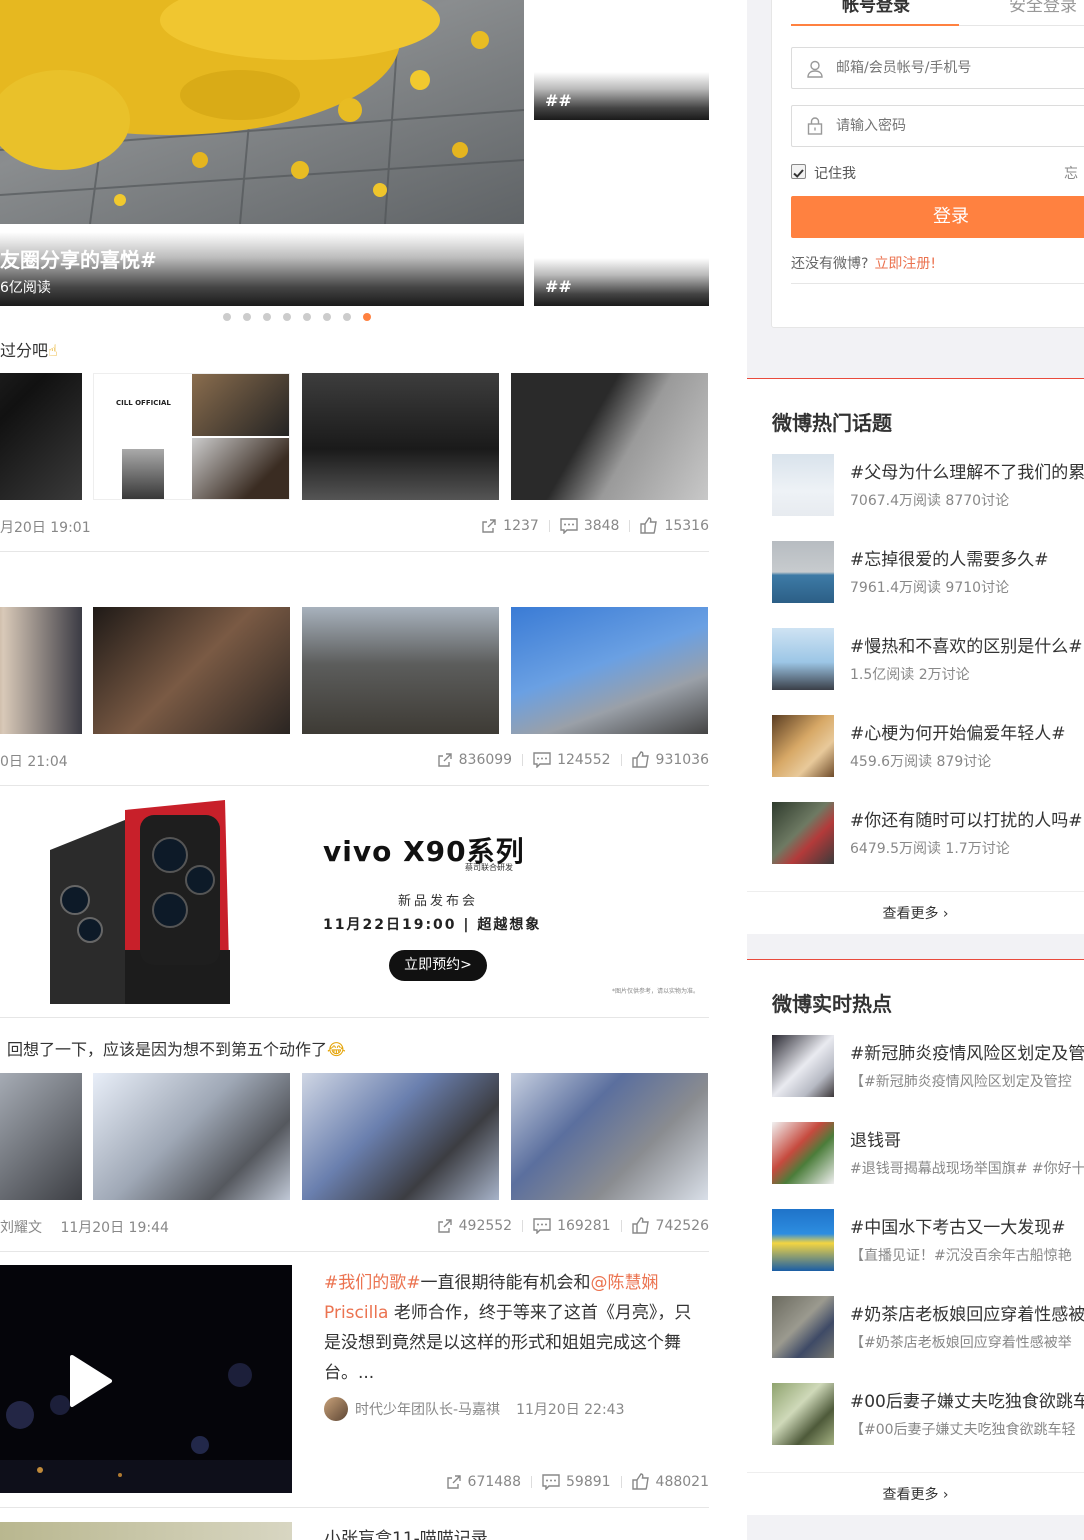 This screenshot has height=1540, width=1084. What do you see at coordinates (372, 1283) in the screenshot?
I see `topic-link: #我们的歌#` at bounding box center [372, 1283].